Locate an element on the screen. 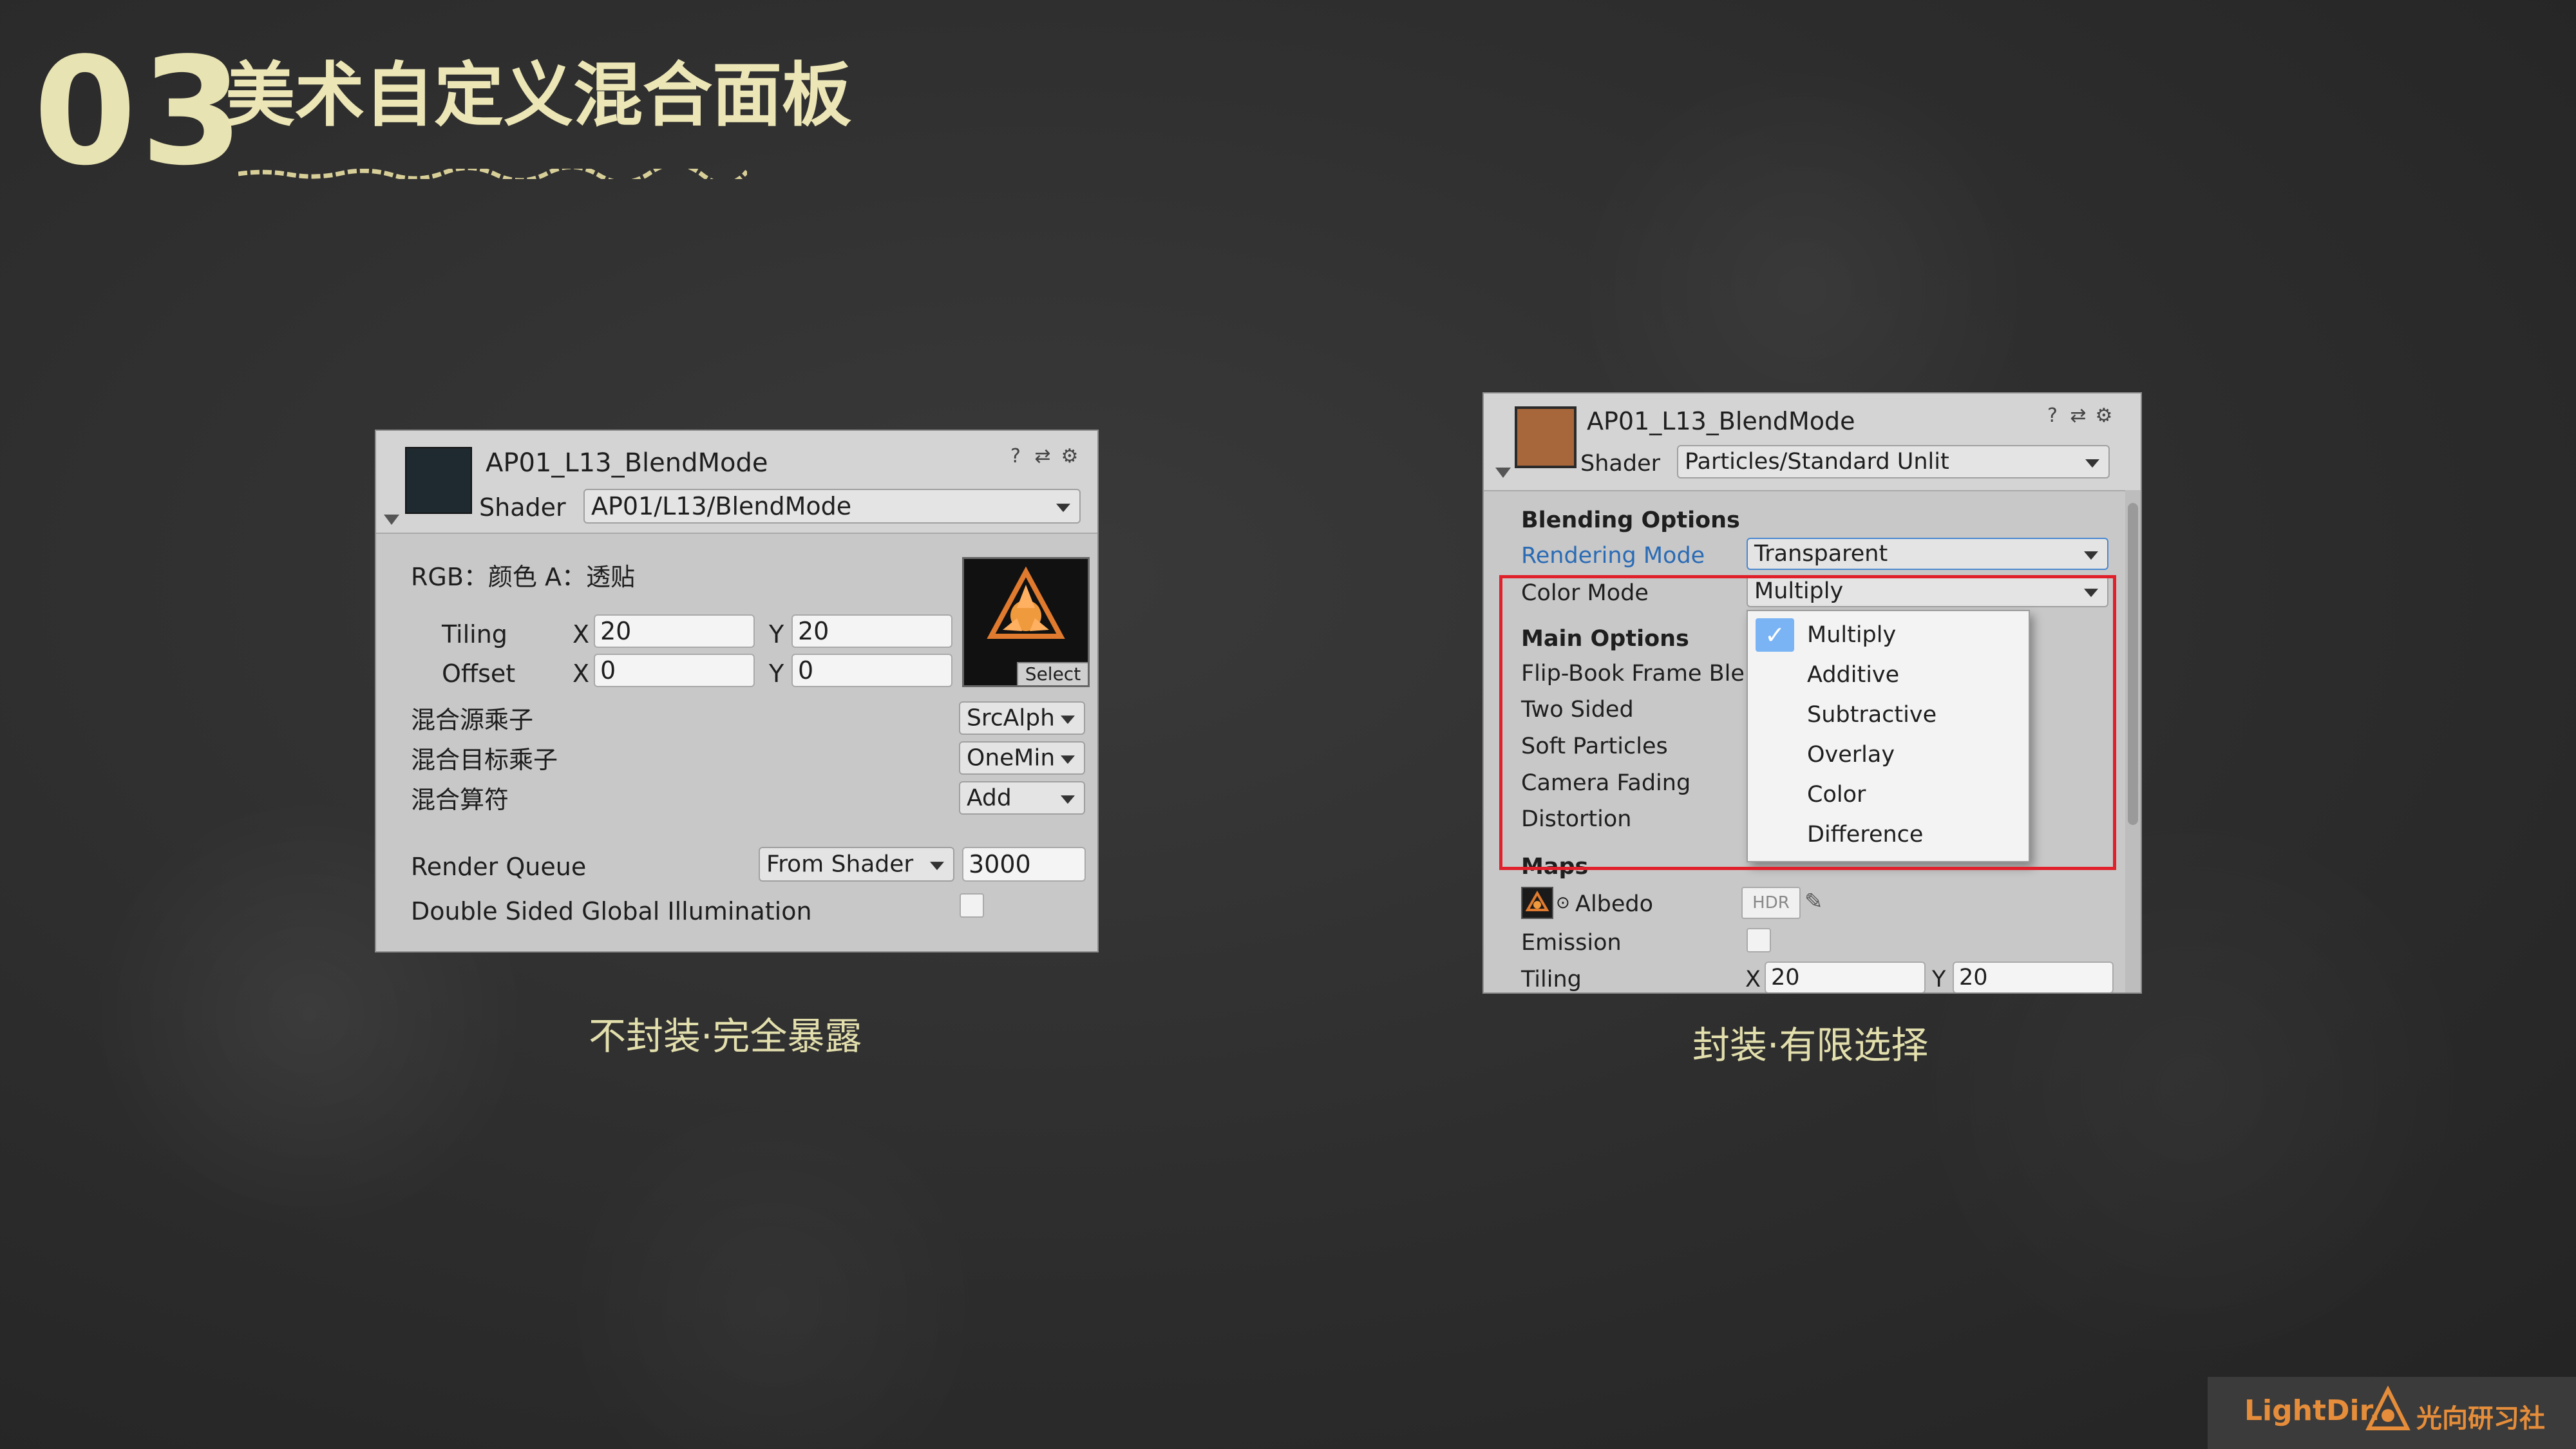 The height and width of the screenshot is (1449, 2576). texture-label: RGB：颜色 A：透贴 is located at coordinates (523, 577).